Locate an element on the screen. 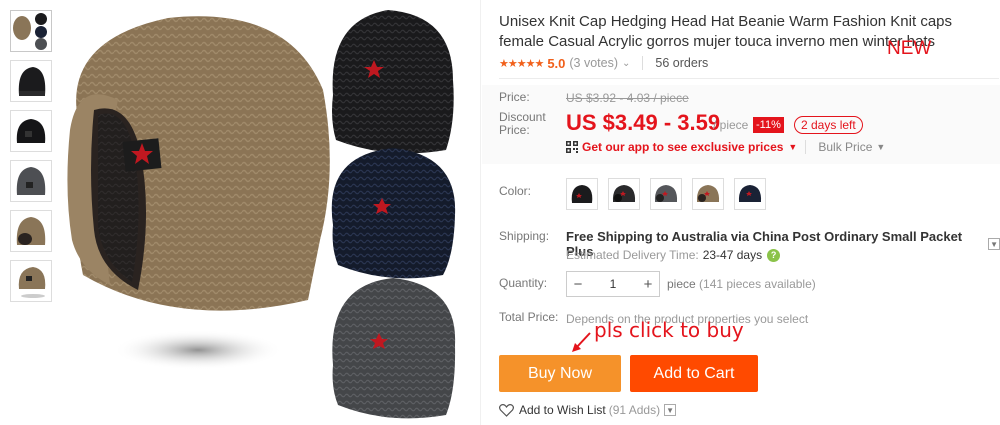 The width and height of the screenshot is (1000, 425). available-count: (141 pieces available) is located at coordinates (757, 284).